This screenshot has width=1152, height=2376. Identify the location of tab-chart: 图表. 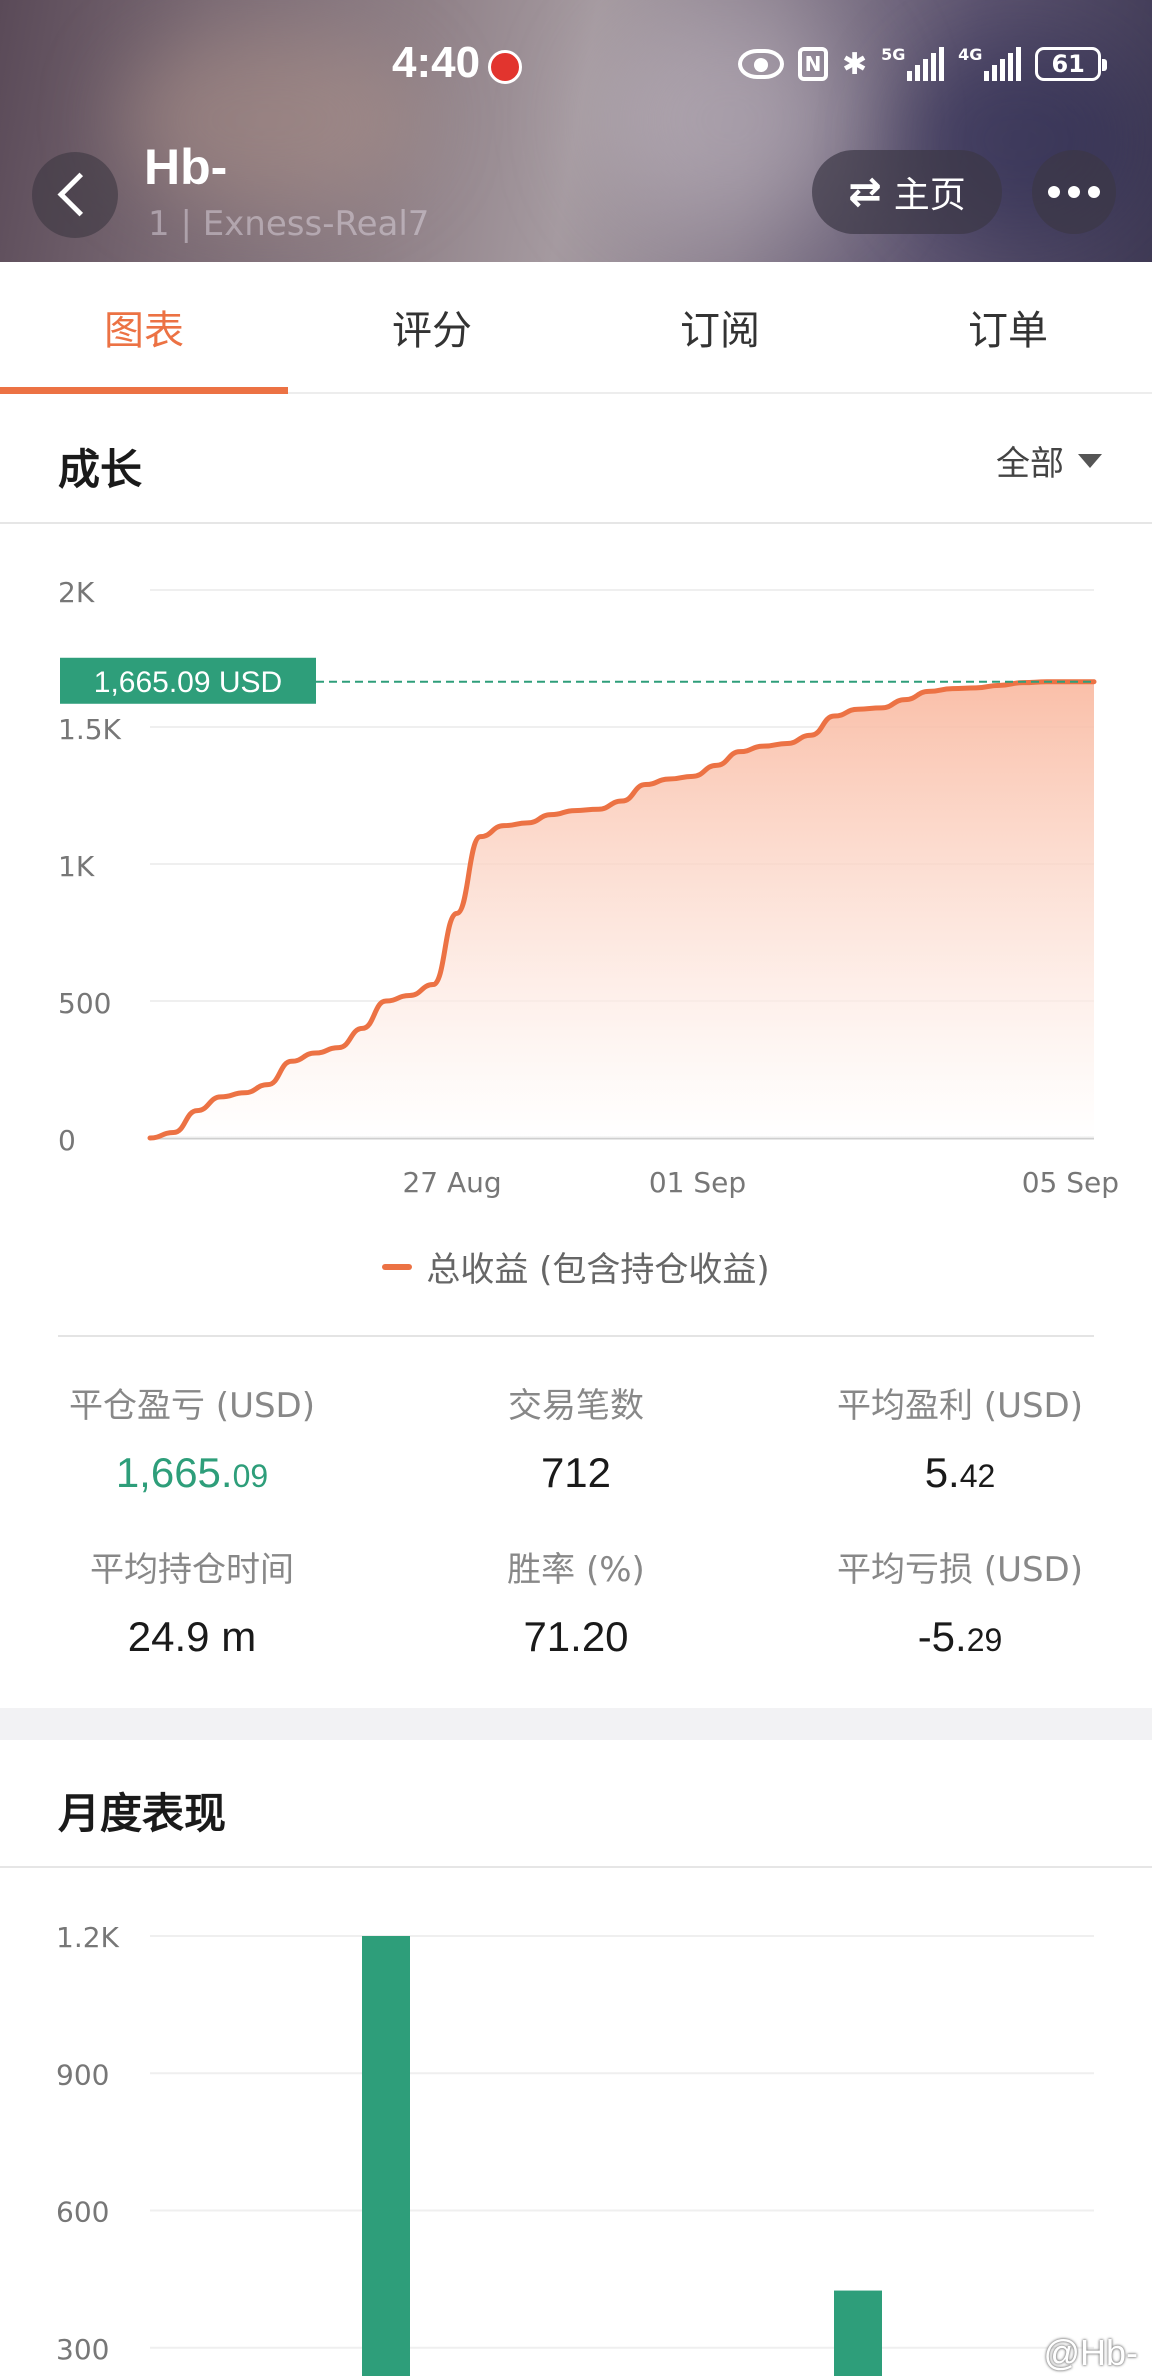
(144, 328).